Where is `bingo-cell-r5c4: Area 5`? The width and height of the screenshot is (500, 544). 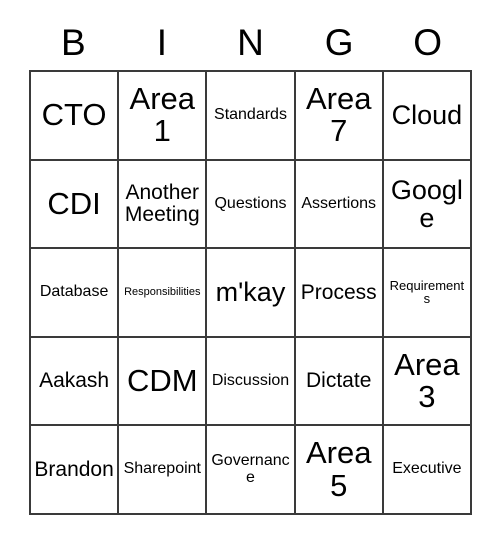
bingo-cell-r5c4: Area 5 is located at coordinates (339, 470).